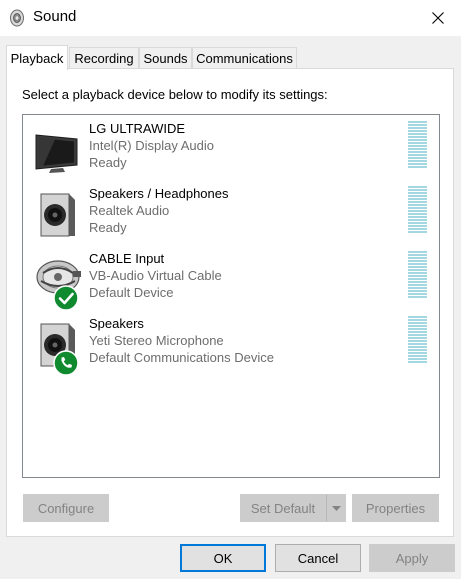 This screenshot has height=579, width=461. I want to click on properties-label: Properties, so click(395, 508).